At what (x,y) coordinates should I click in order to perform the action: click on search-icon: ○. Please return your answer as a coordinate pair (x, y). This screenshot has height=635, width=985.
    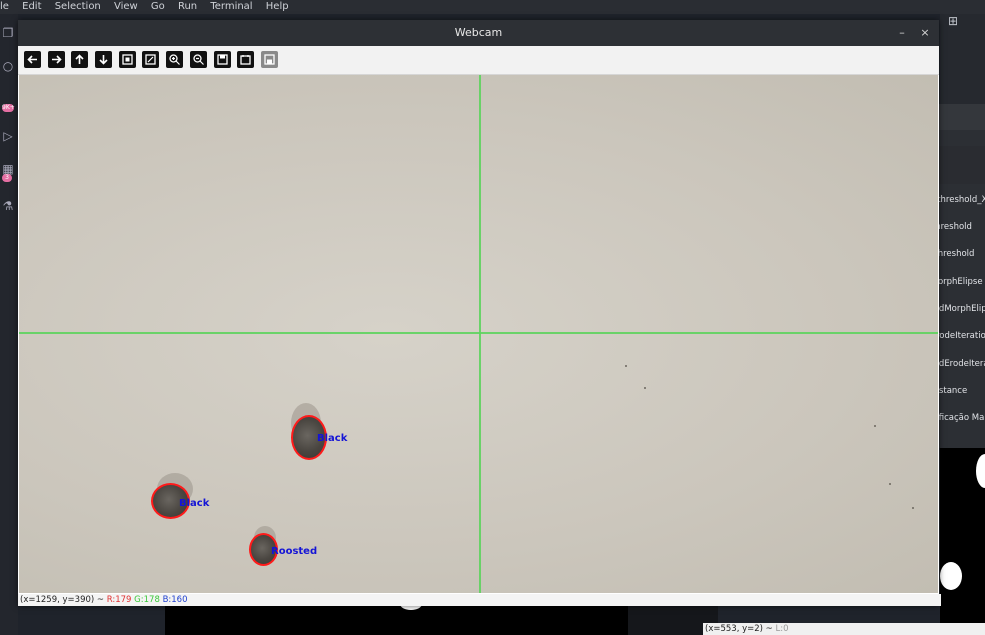
    Looking at the image, I should click on (8, 66).